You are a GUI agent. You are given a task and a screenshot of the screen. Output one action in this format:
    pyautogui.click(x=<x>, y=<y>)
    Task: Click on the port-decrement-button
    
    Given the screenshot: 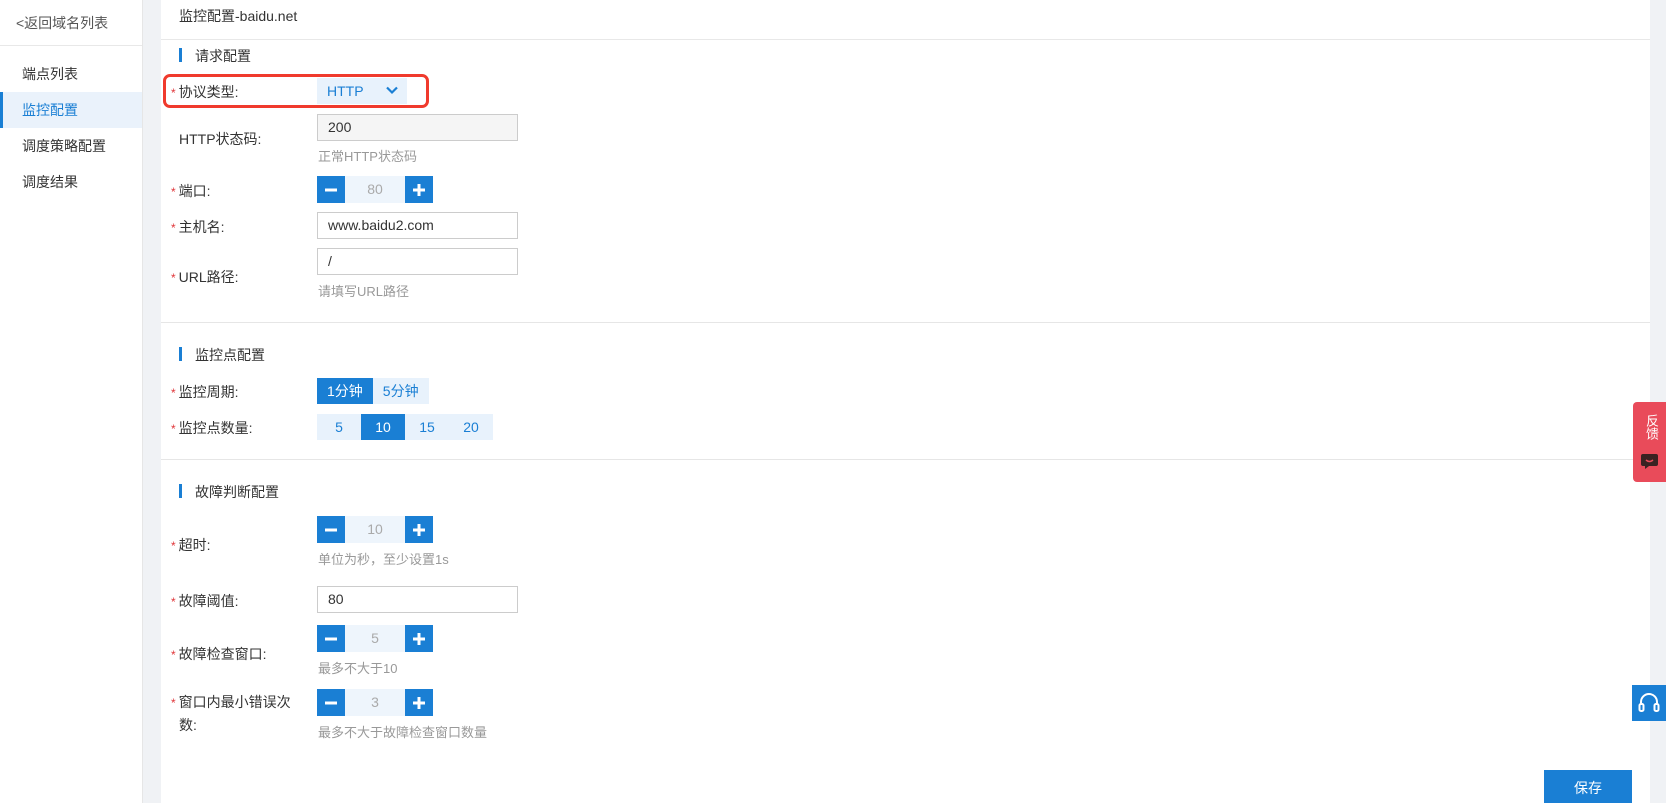 What is the action you would take?
    pyautogui.click(x=331, y=189)
    